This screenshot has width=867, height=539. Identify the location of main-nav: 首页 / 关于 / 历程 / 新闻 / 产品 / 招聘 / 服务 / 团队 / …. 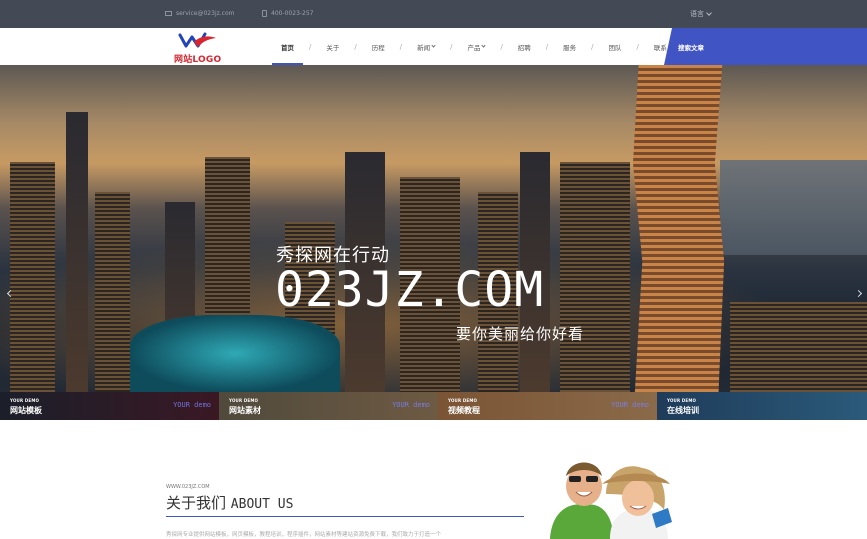
(474, 46).